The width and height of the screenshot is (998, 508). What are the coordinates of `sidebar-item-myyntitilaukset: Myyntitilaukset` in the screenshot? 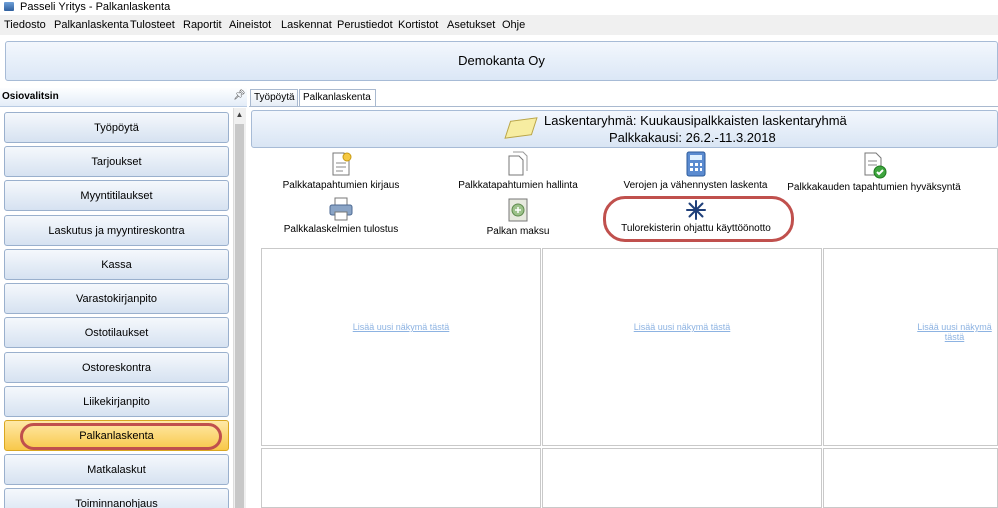 It's located at (116, 195).